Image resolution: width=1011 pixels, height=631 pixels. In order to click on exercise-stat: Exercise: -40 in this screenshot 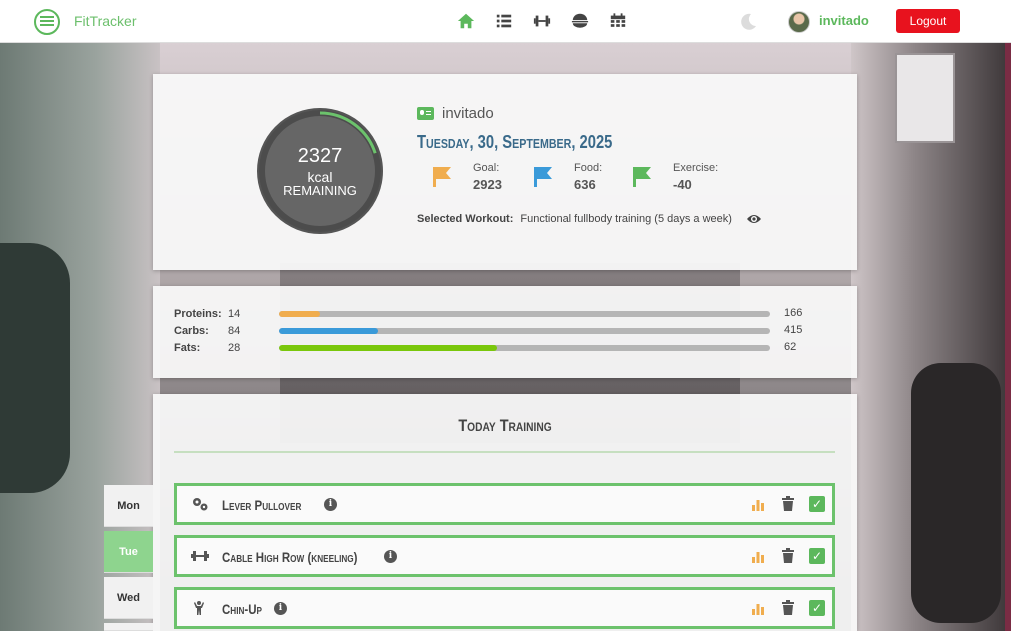, I will do `click(674, 177)`.